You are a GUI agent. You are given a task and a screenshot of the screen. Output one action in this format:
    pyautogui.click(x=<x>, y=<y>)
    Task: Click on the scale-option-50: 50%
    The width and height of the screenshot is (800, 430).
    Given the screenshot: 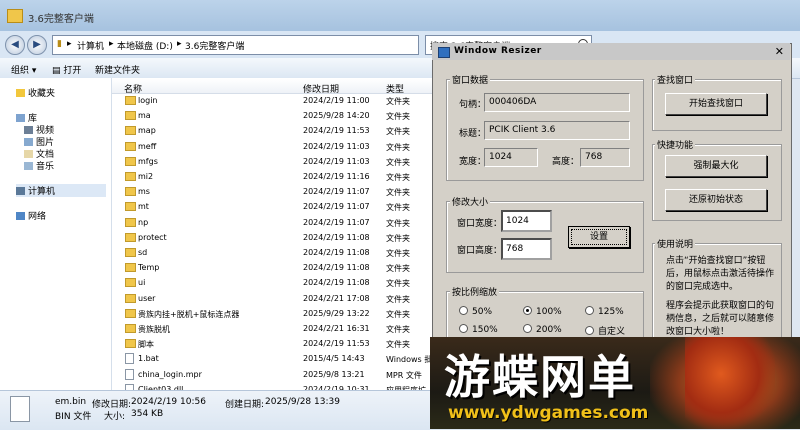 What is the action you would take?
    pyautogui.click(x=475, y=311)
    